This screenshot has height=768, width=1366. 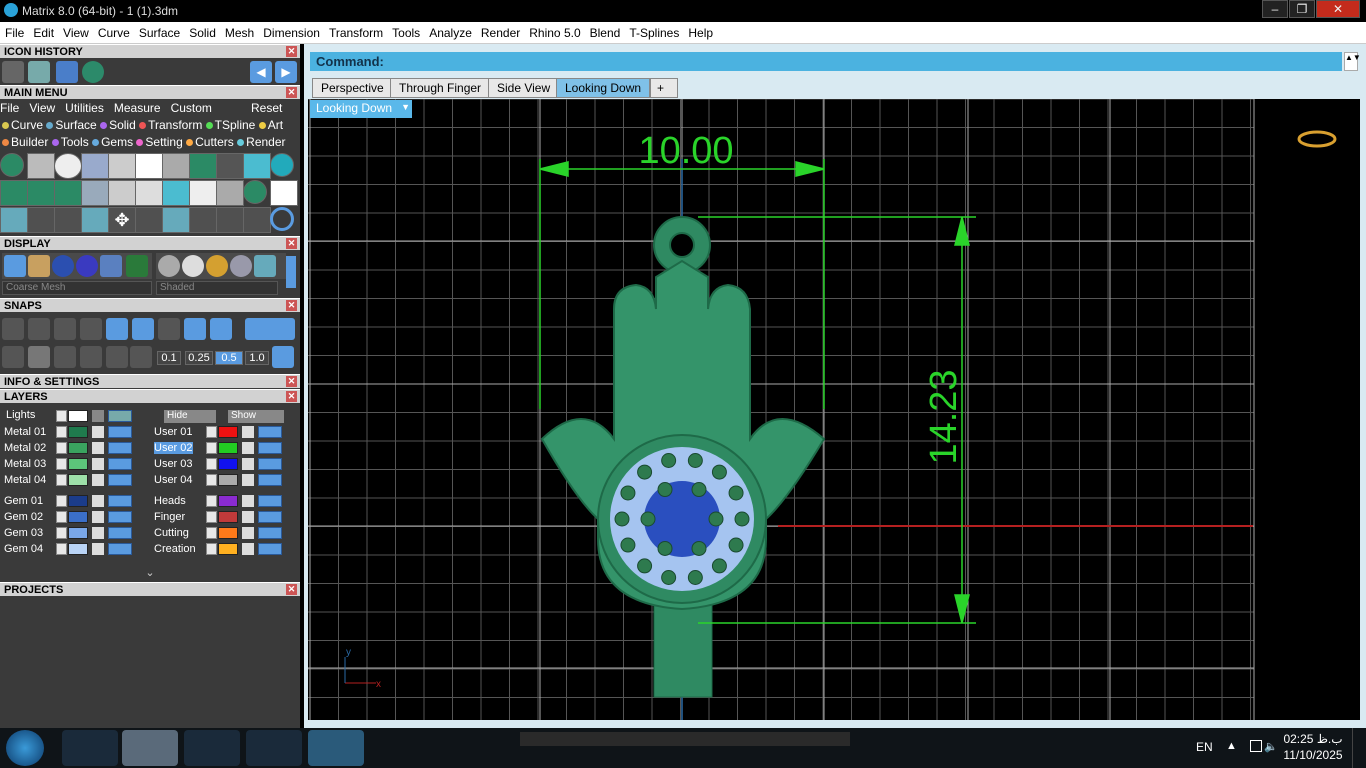 What do you see at coordinates (150, 396) in the screenshot?
I see `layers-header: LAYERS ✕` at bounding box center [150, 396].